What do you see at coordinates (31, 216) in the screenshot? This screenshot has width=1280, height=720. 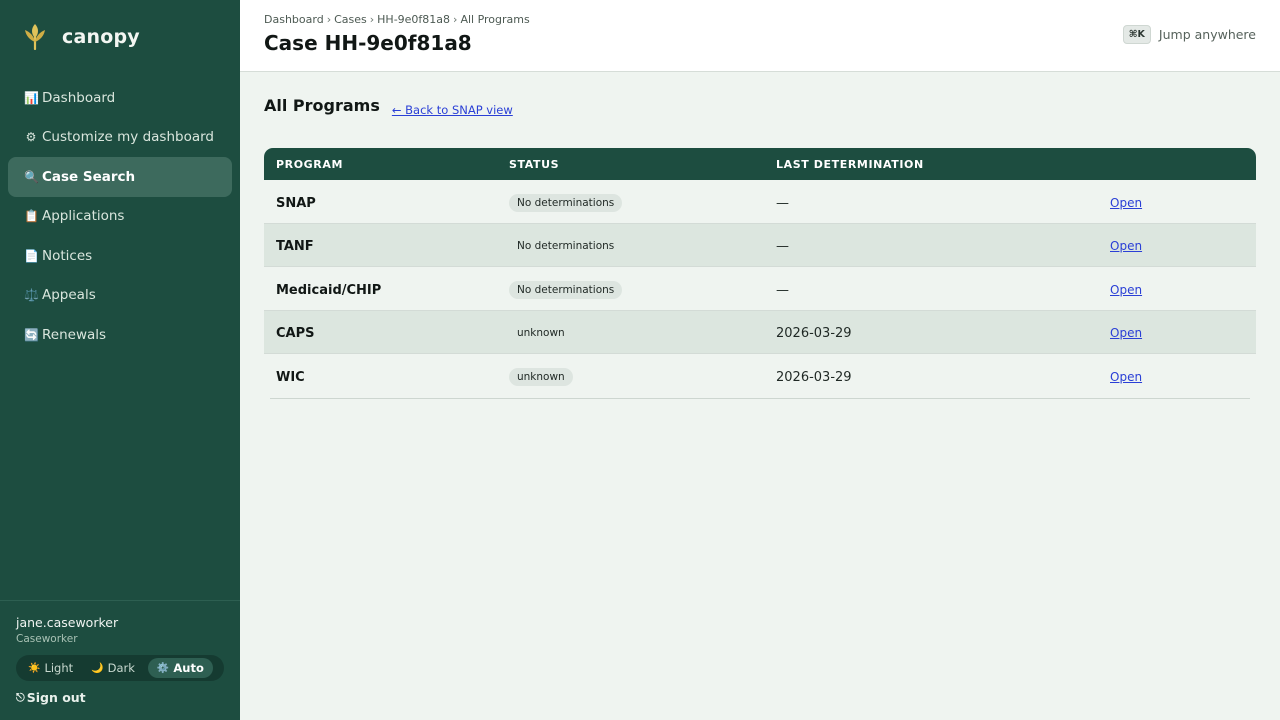 I see `clipboard-icon: 📋` at bounding box center [31, 216].